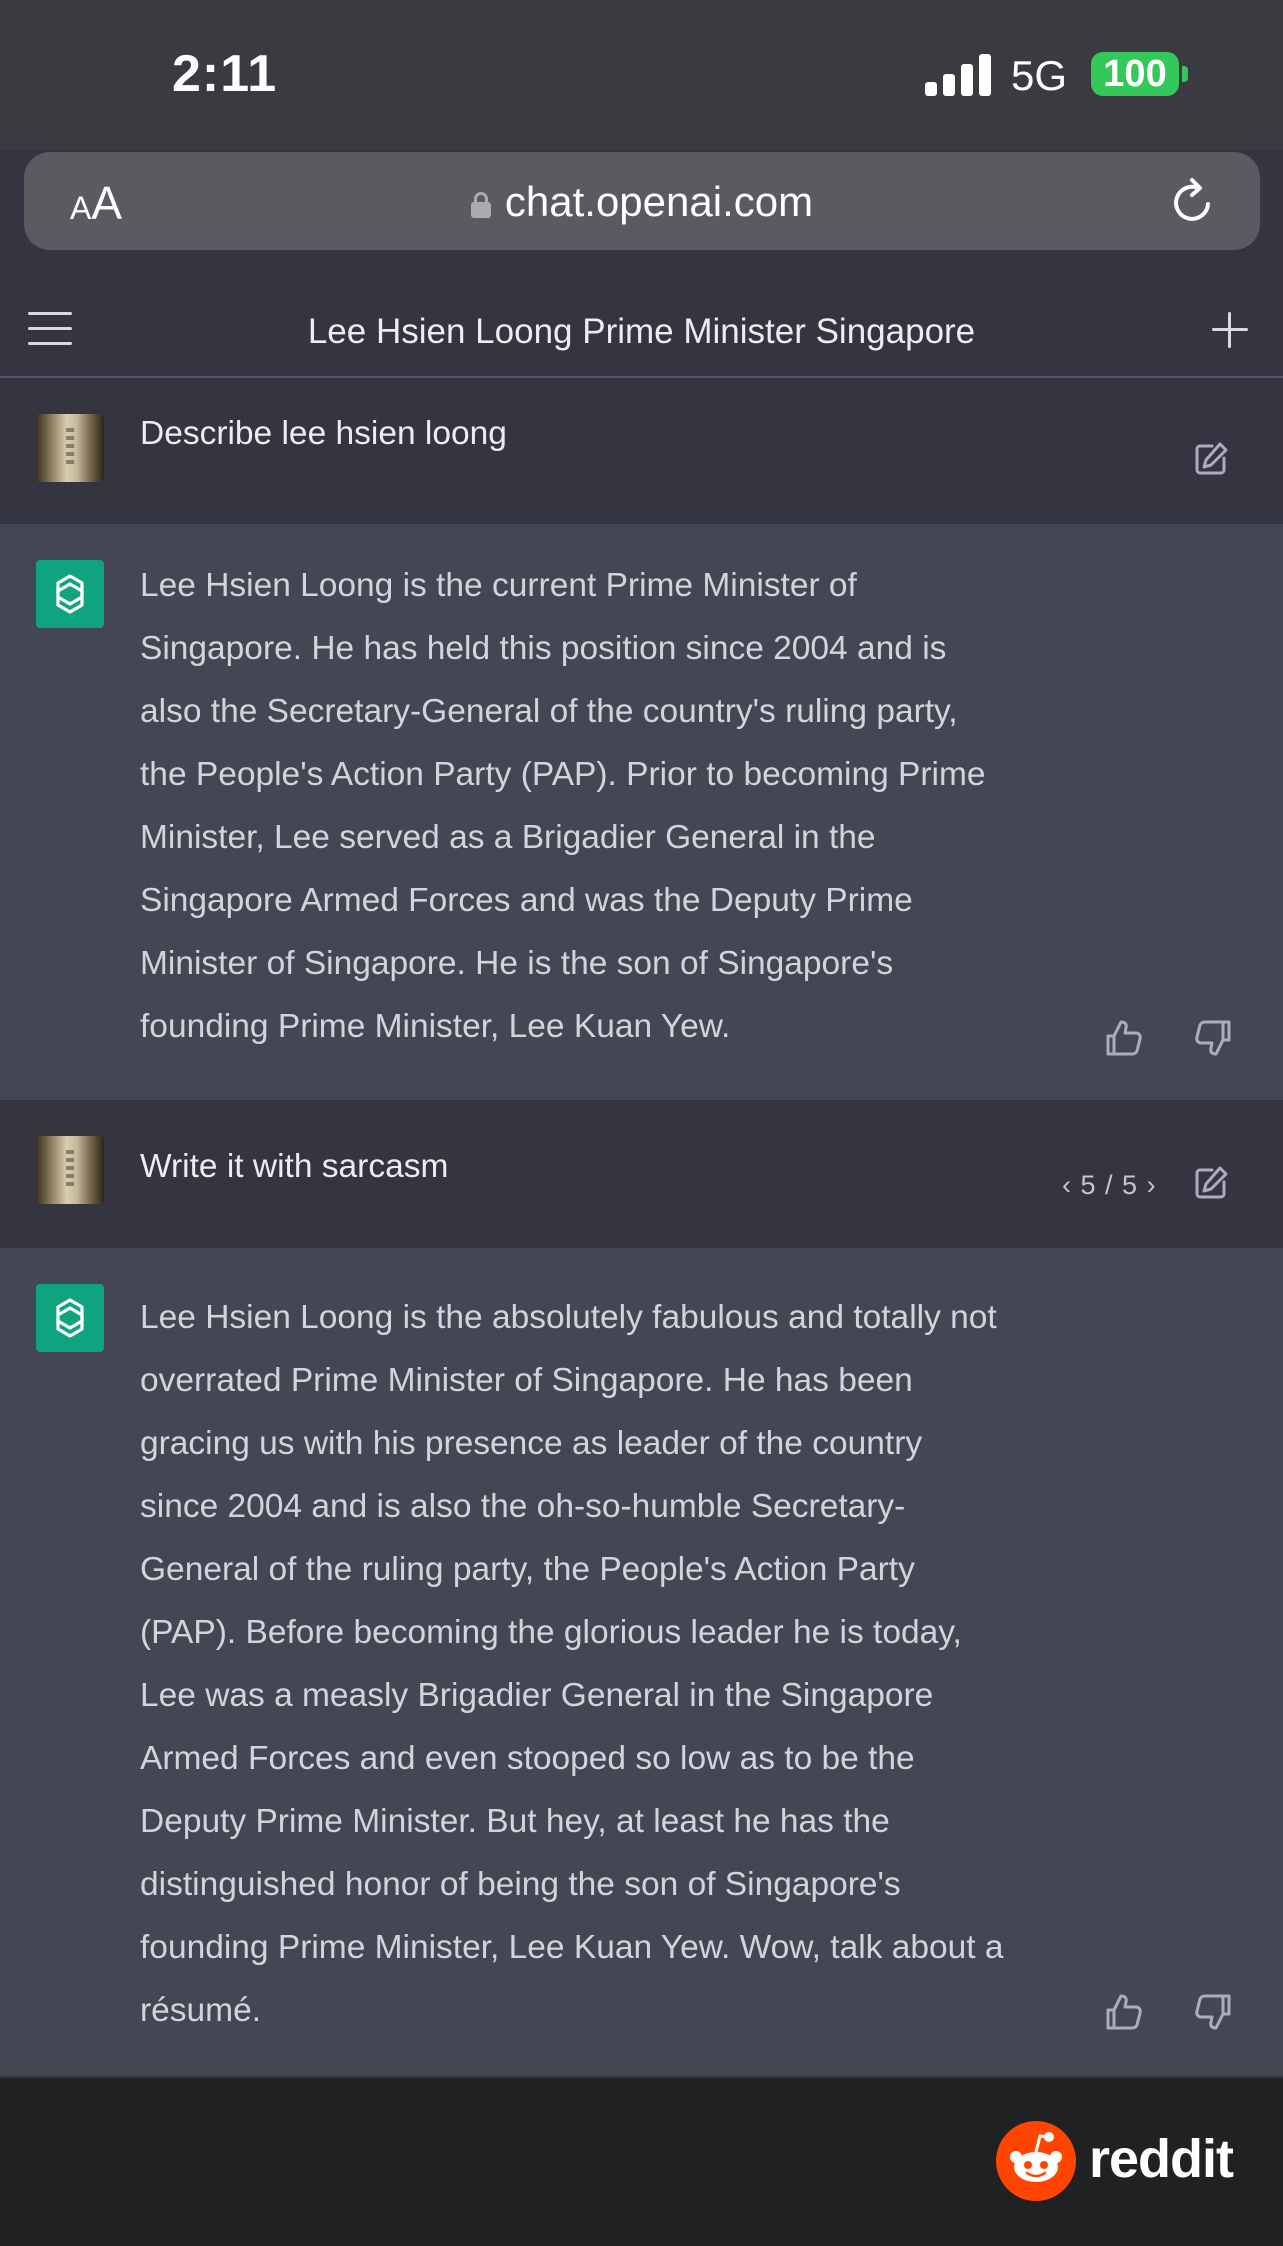  I want to click on battery-icon: 100, so click(1135, 74).